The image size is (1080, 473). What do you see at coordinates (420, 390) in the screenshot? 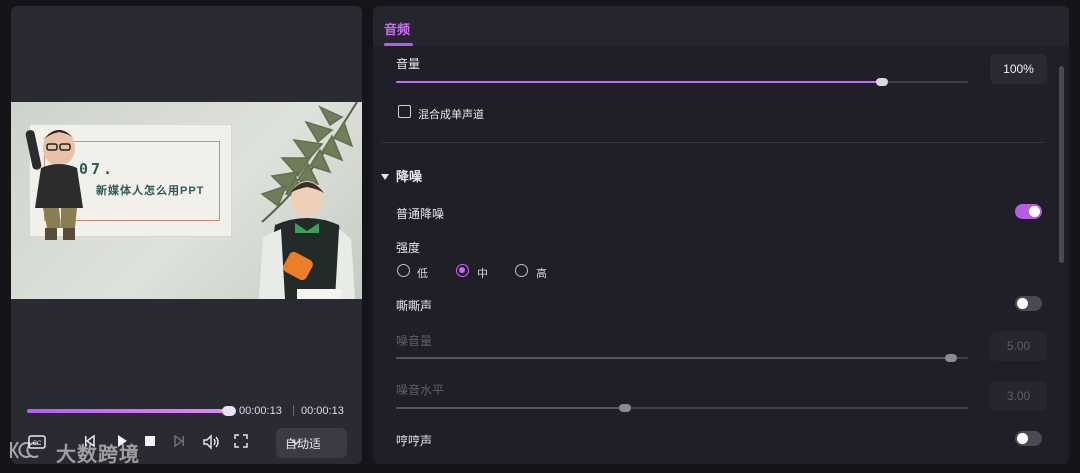
I see `noise-level-label: 噪音水平` at bounding box center [420, 390].